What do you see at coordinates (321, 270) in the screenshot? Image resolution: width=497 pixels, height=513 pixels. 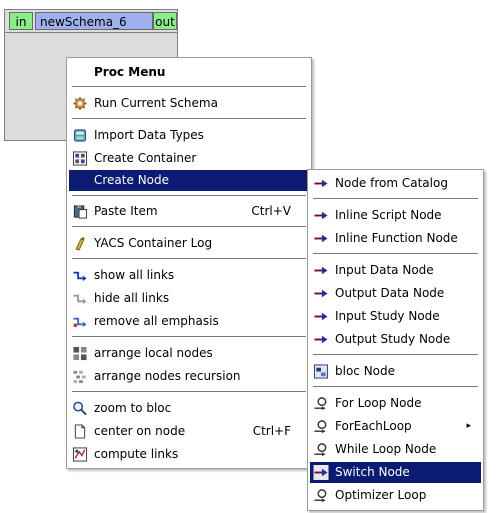 I see `input-data-icon` at bounding box center [321, 270].